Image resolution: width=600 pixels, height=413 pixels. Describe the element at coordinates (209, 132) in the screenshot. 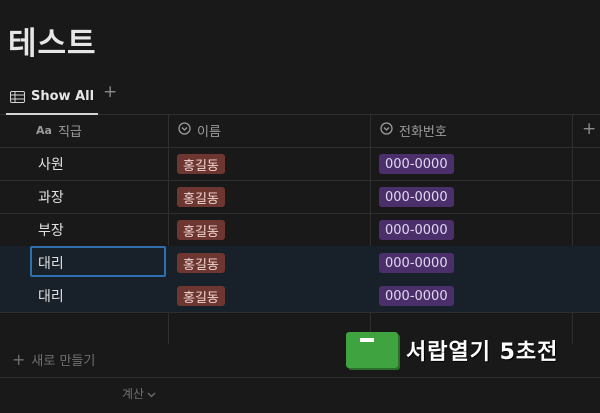

I see `column-label: 이름` at that location.